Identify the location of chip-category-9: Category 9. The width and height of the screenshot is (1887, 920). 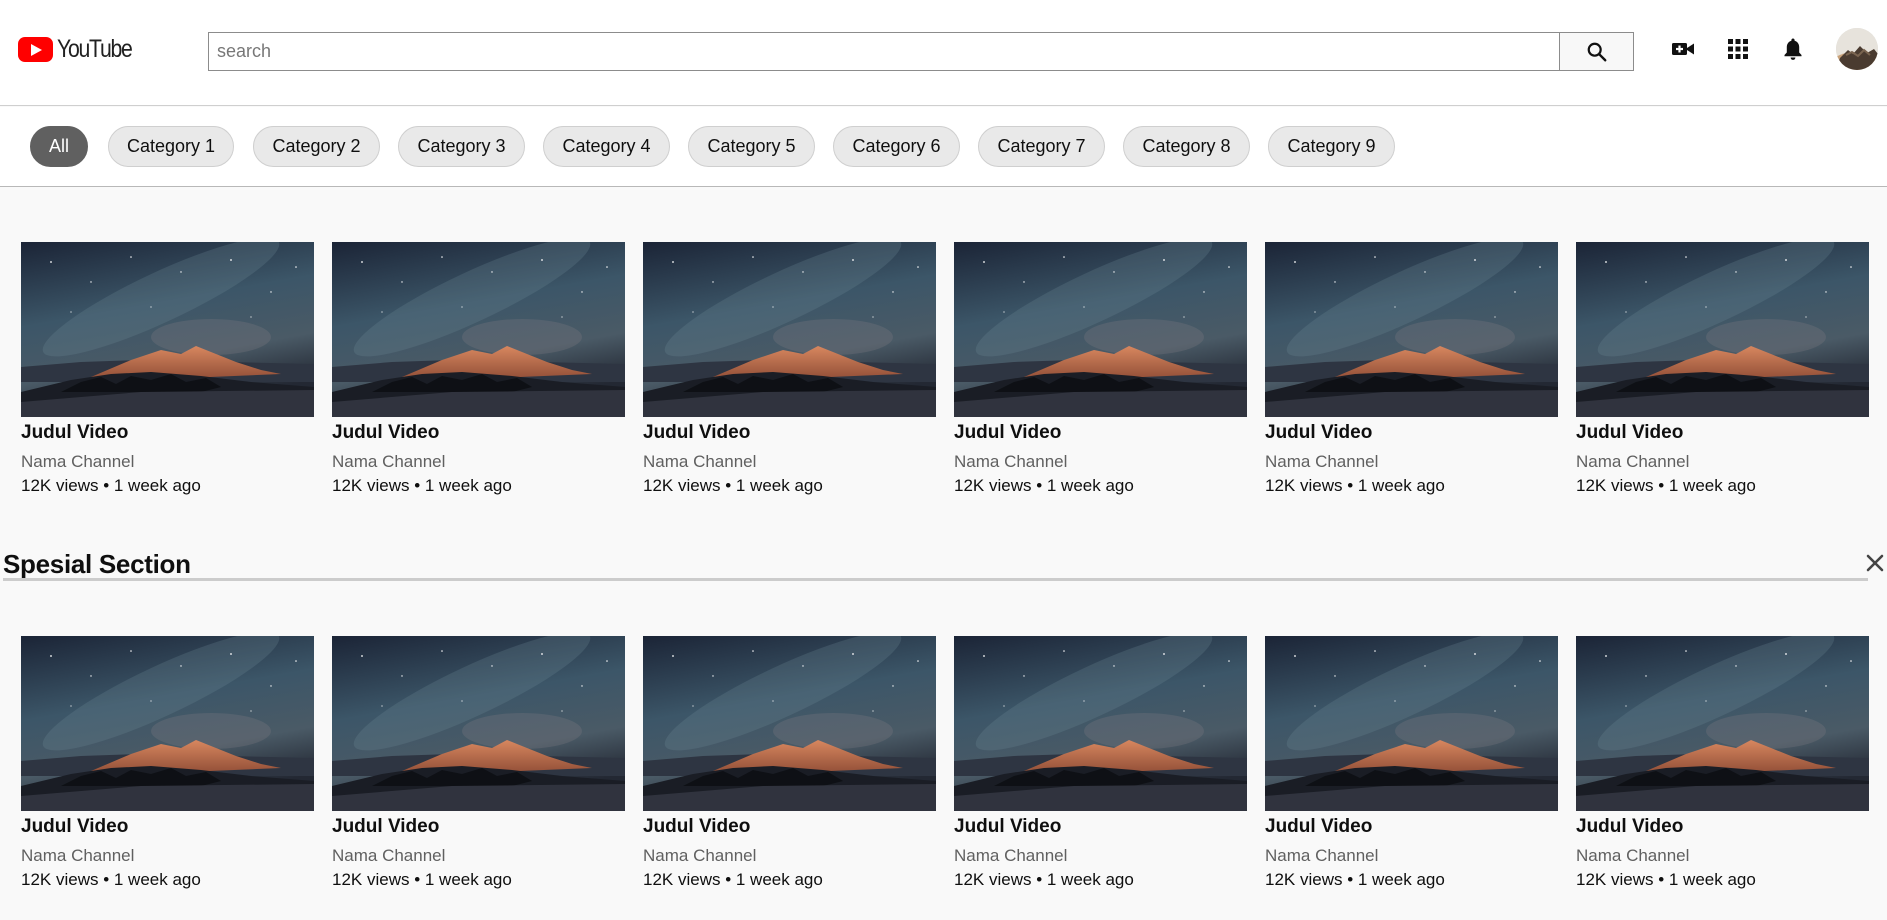
(1331, 146).